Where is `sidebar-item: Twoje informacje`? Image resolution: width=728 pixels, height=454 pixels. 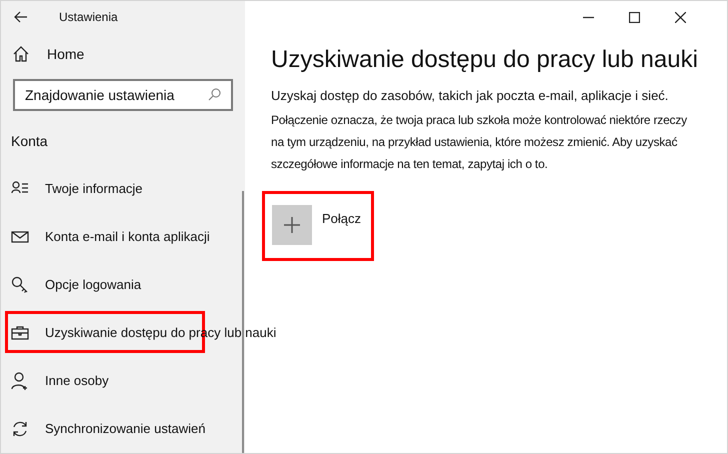 sidebar-item: Twoje informacje is located at coordinates (72, 189).